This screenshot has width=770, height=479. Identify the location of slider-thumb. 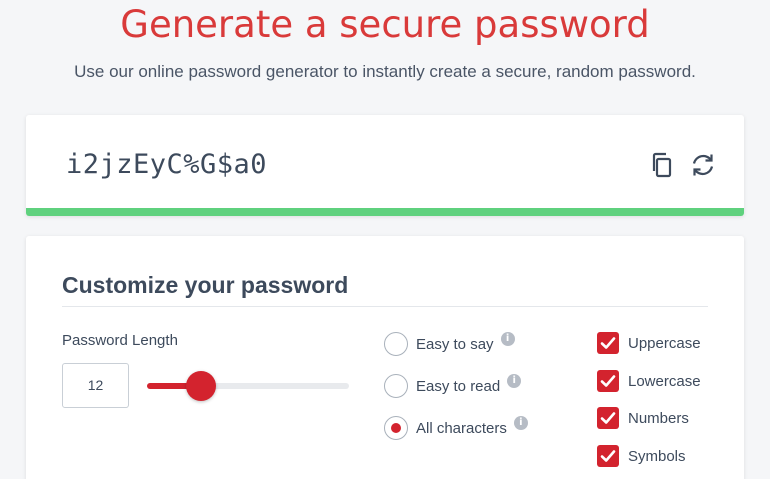
(200, 386).